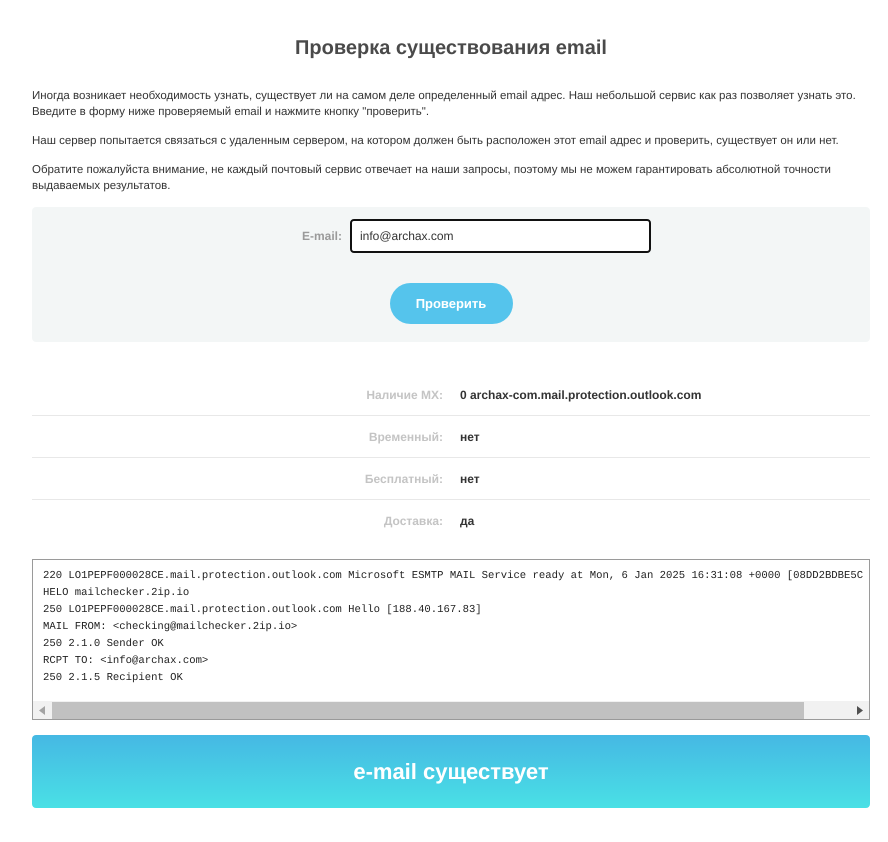 This screenshot has height=842, width=888. What do you see at coordinates (113, 678) in the screenshot?
I see `log-line: 250 2.1.5 Recipient OK` at bounding box center [113, 678].